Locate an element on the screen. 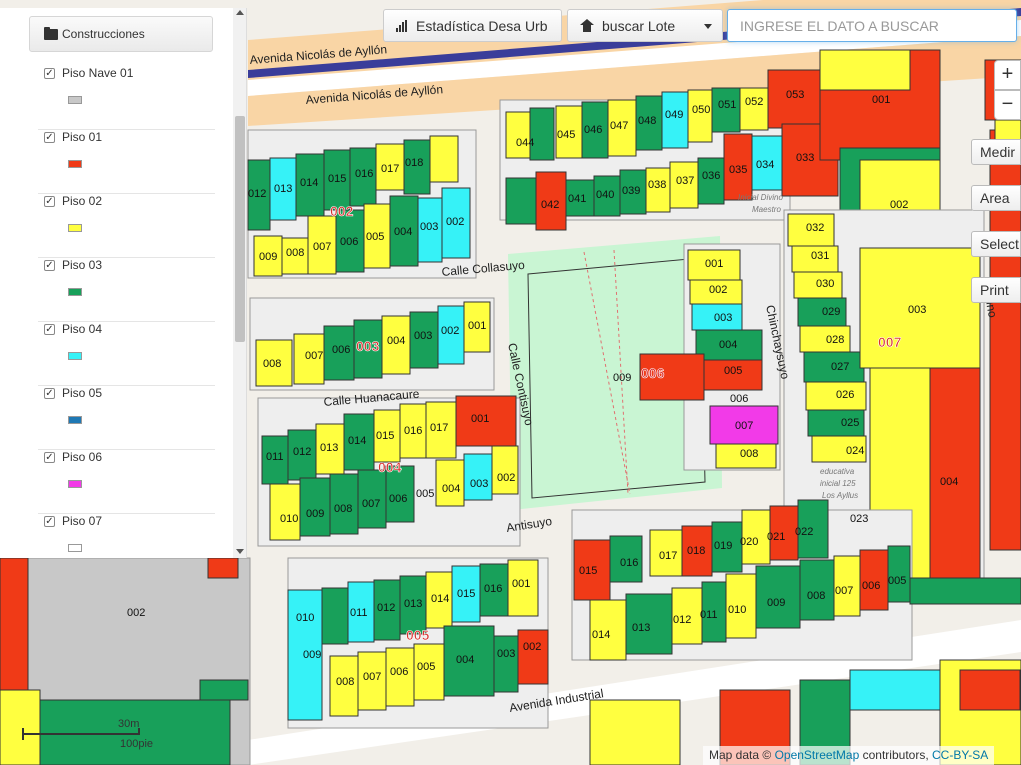  lot-label: 030 is located at coordinates (825, 284).